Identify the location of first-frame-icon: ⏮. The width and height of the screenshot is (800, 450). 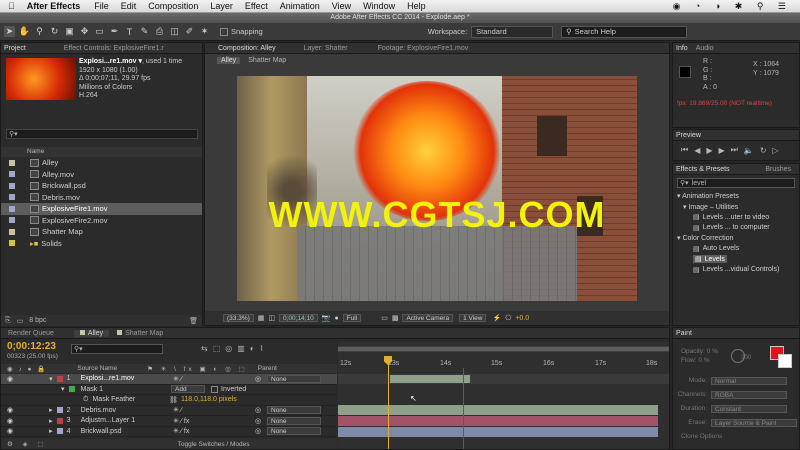
(687, 150).